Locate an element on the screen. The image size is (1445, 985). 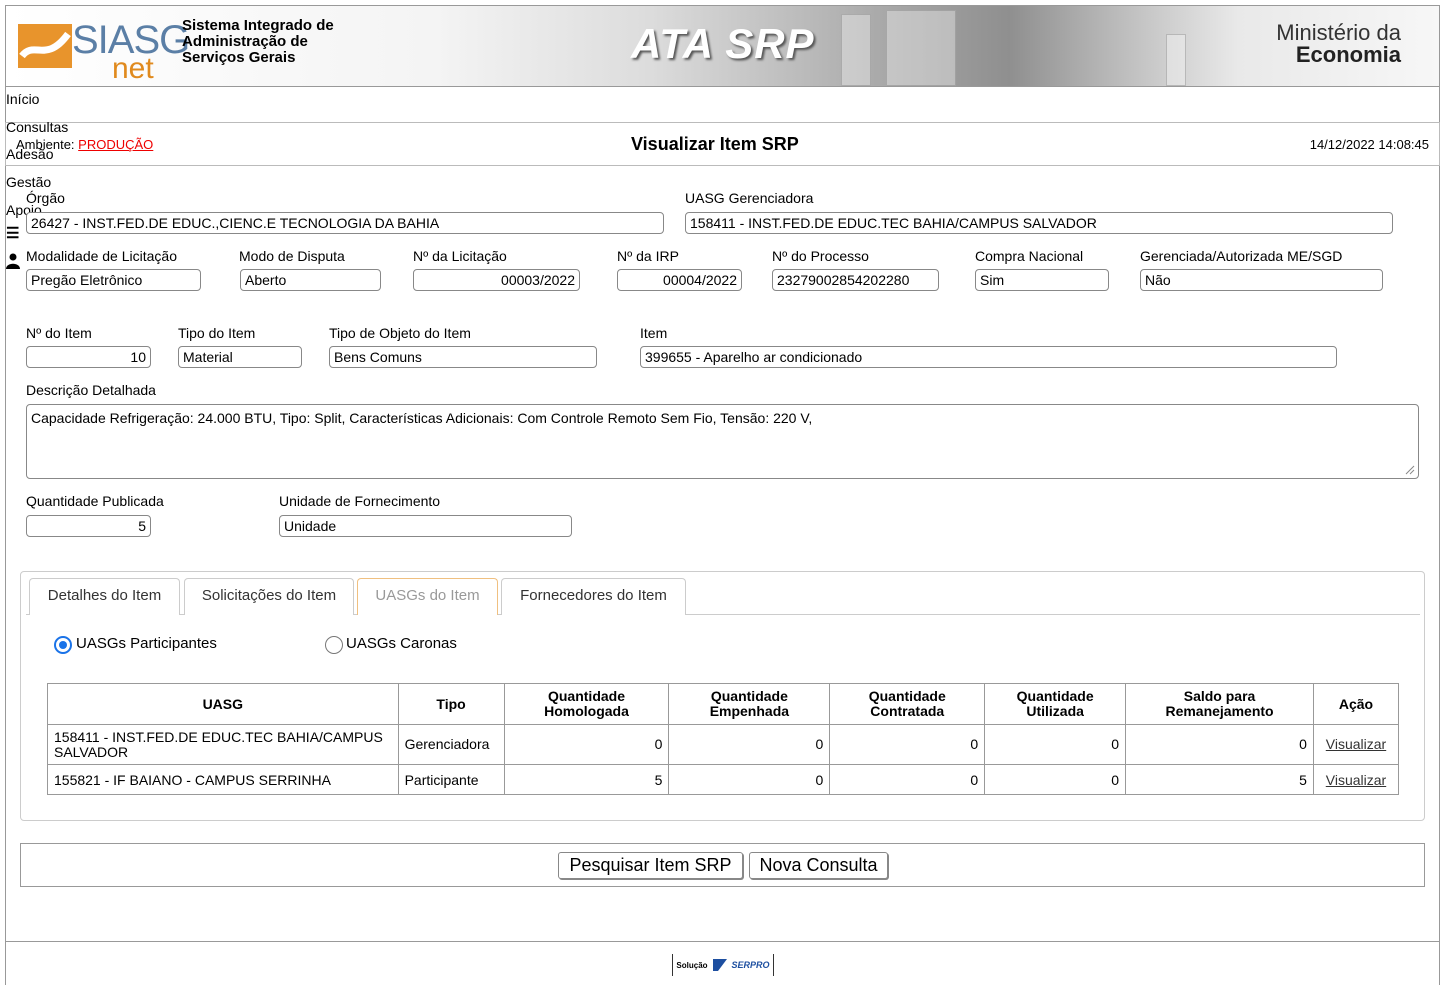
cell-qtd-homologada: 5 is located at coordinates (586, 779).